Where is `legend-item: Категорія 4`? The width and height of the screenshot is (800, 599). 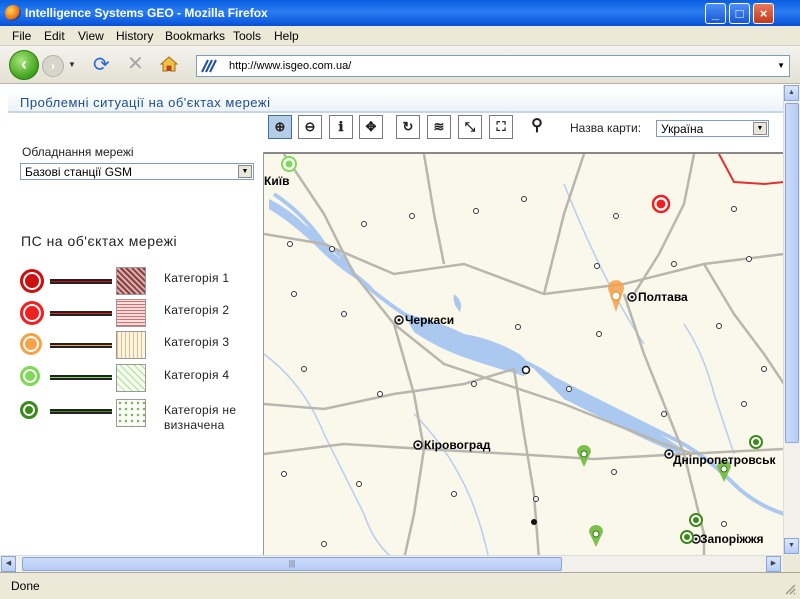 legend-item: Категорія 4 is located at coordinates (140, 379).